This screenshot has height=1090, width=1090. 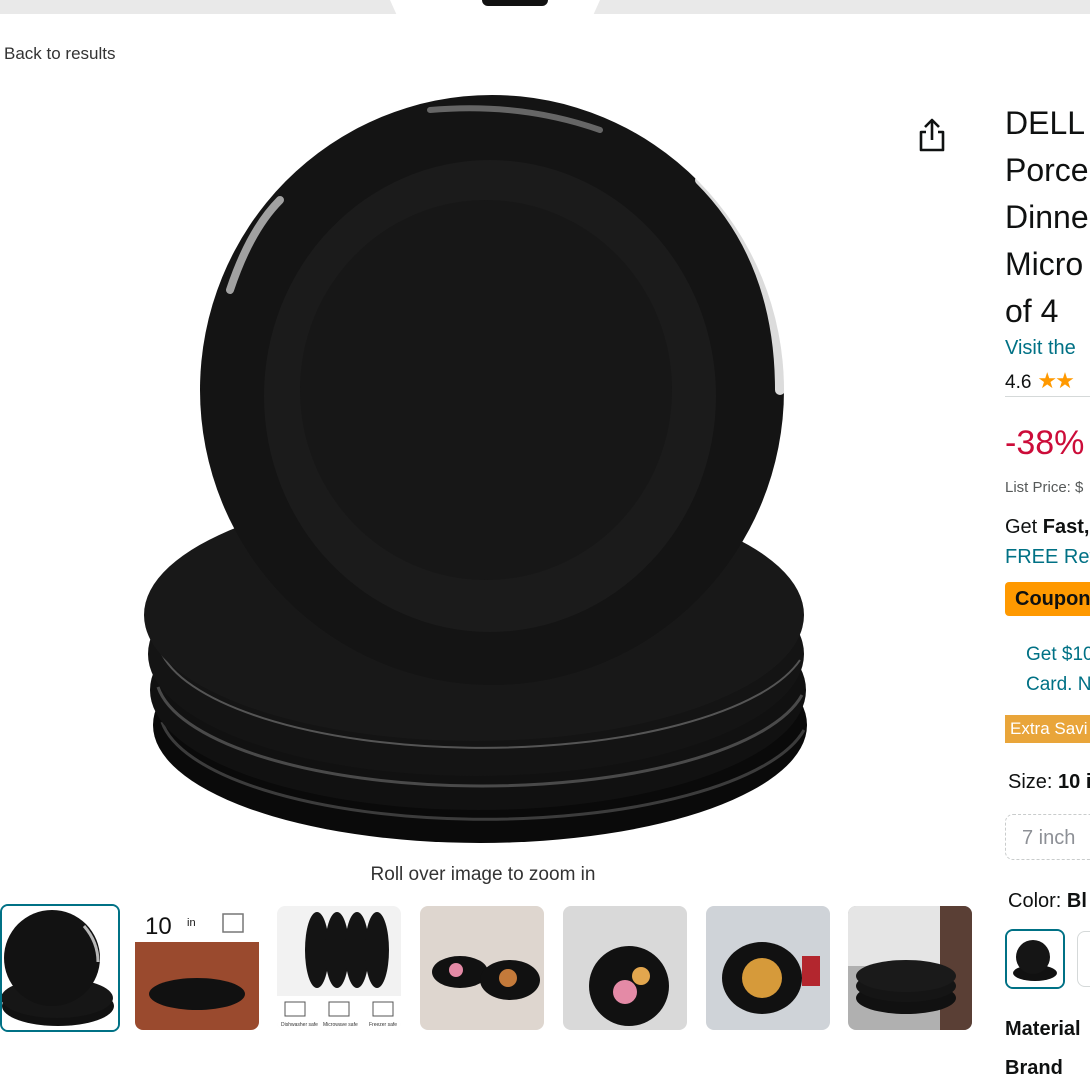 I want to click on product-title-line-4: Micro, so click(x=1044, y=264).